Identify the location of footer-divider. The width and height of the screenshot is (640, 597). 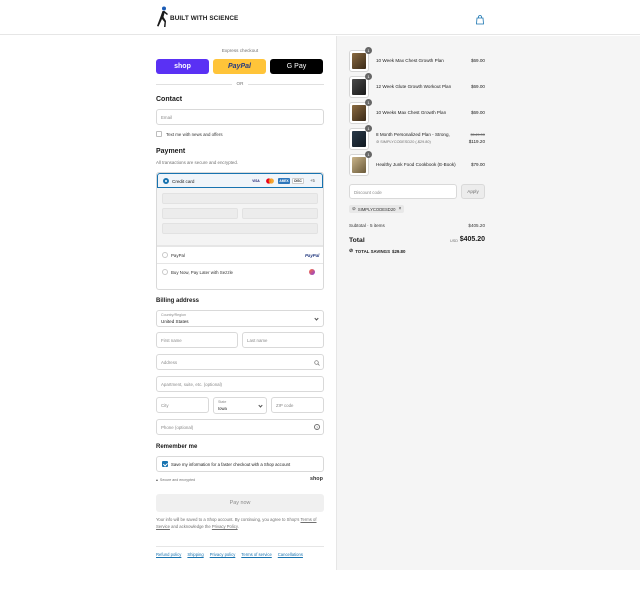
(240, 546).